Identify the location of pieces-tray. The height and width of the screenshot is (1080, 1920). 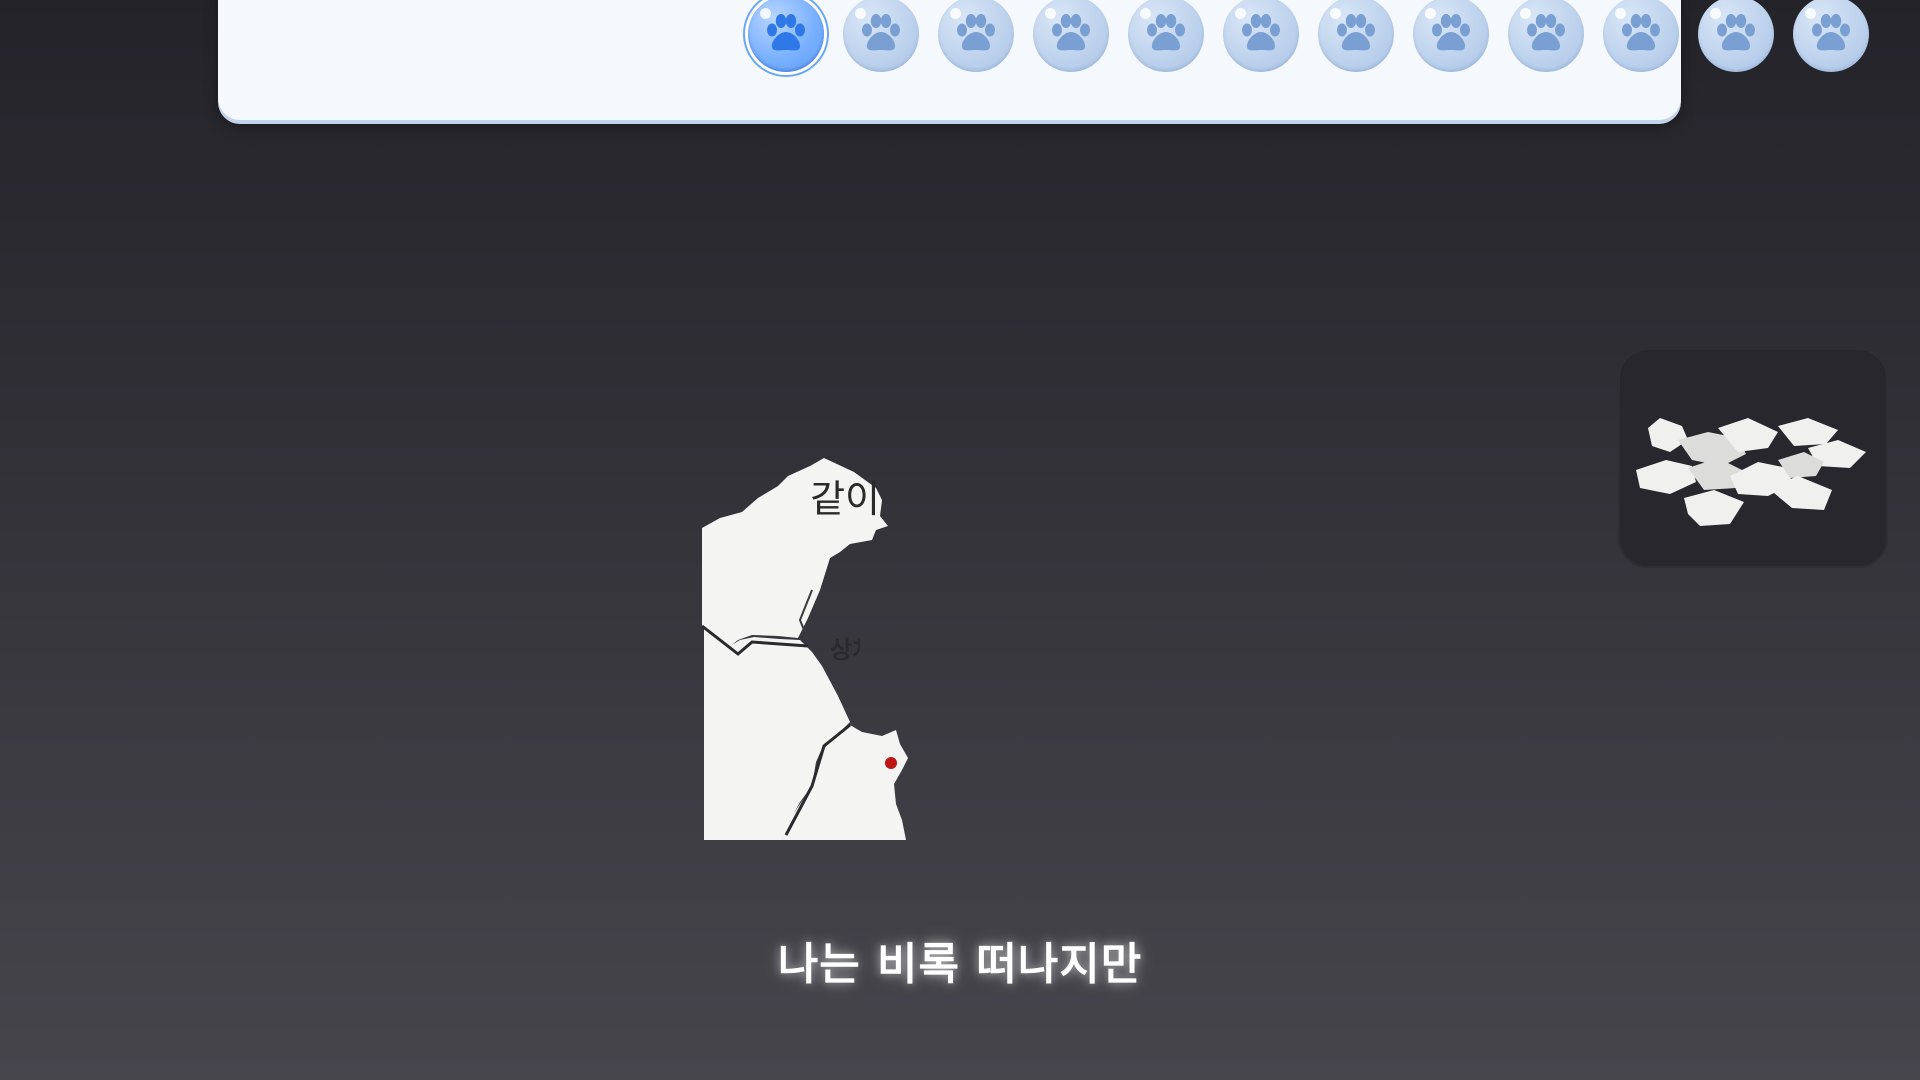
(1753, 458).